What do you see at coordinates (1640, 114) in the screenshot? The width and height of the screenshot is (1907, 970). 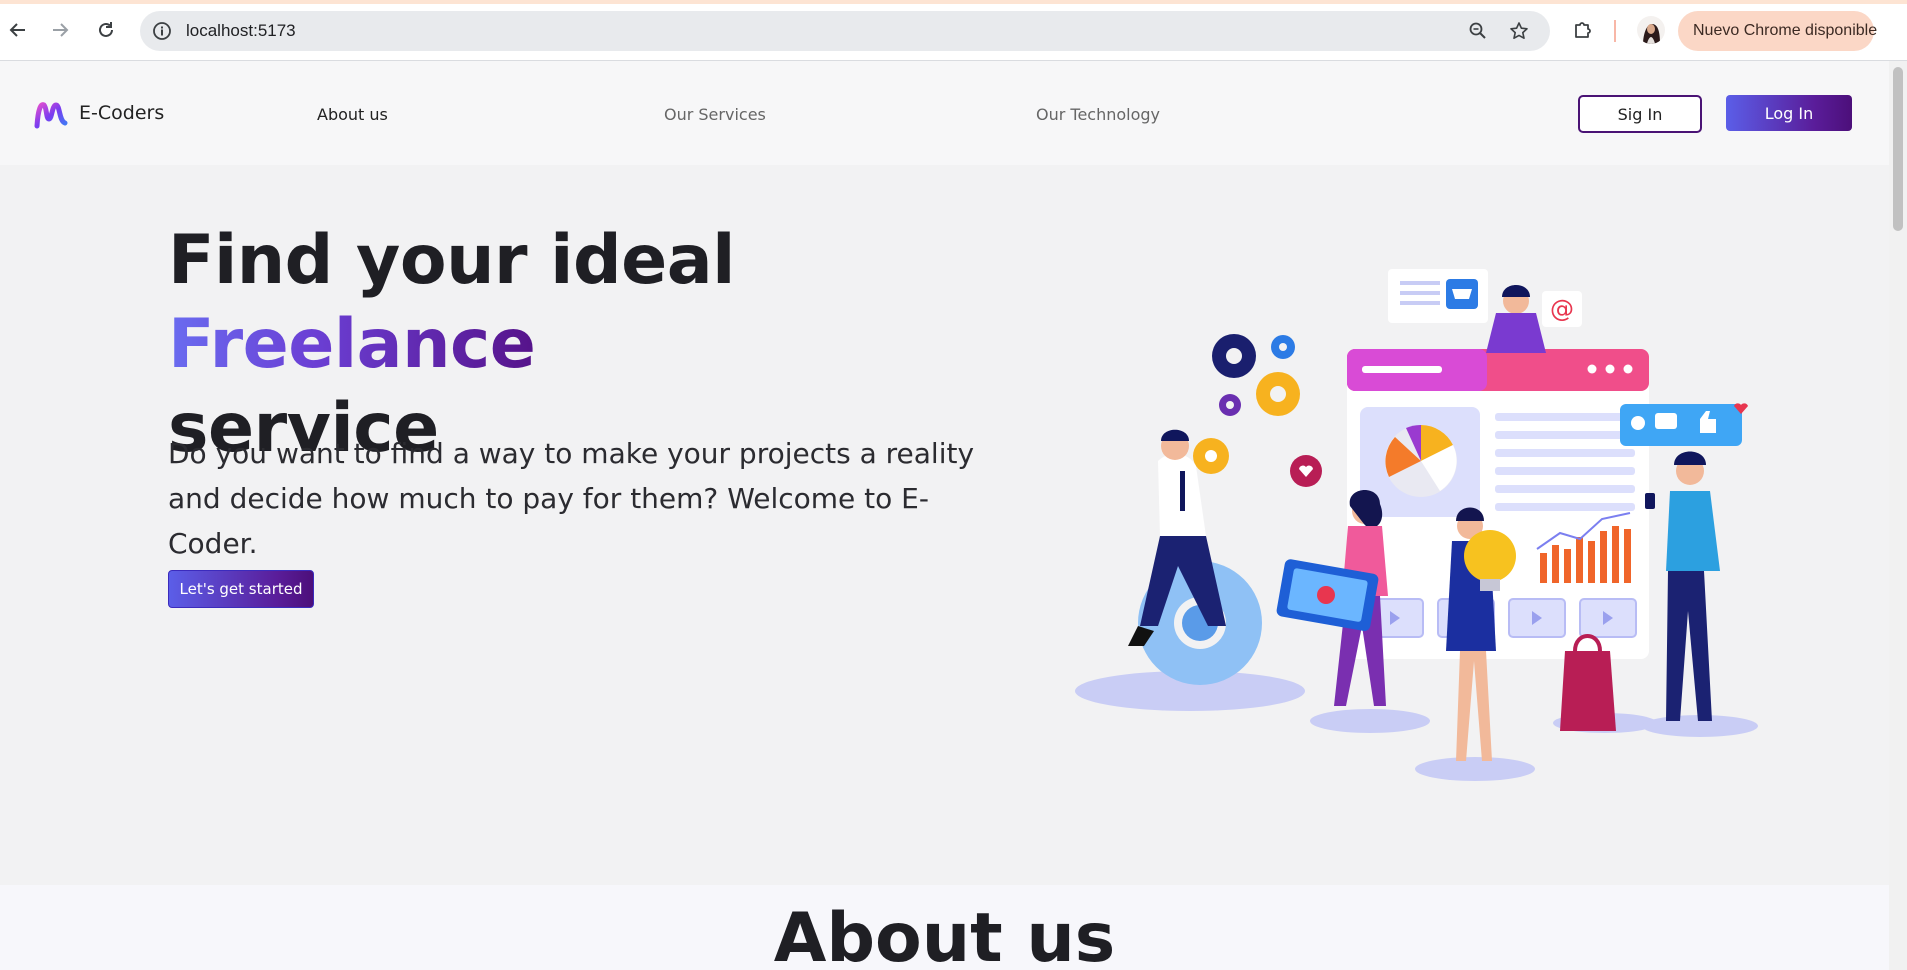 I see `sign-in-button: Sig In` at bounding box center [1640, 114].